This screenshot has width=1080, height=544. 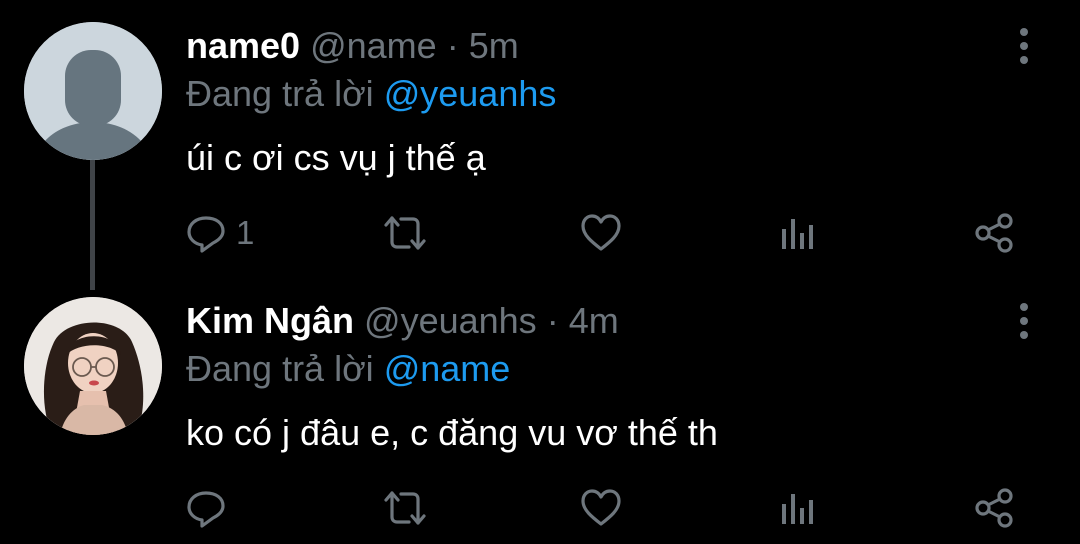 I want to click on tweet-header: Kim Ngân @yeuanhs · 4m, so click(x=402, y=321).